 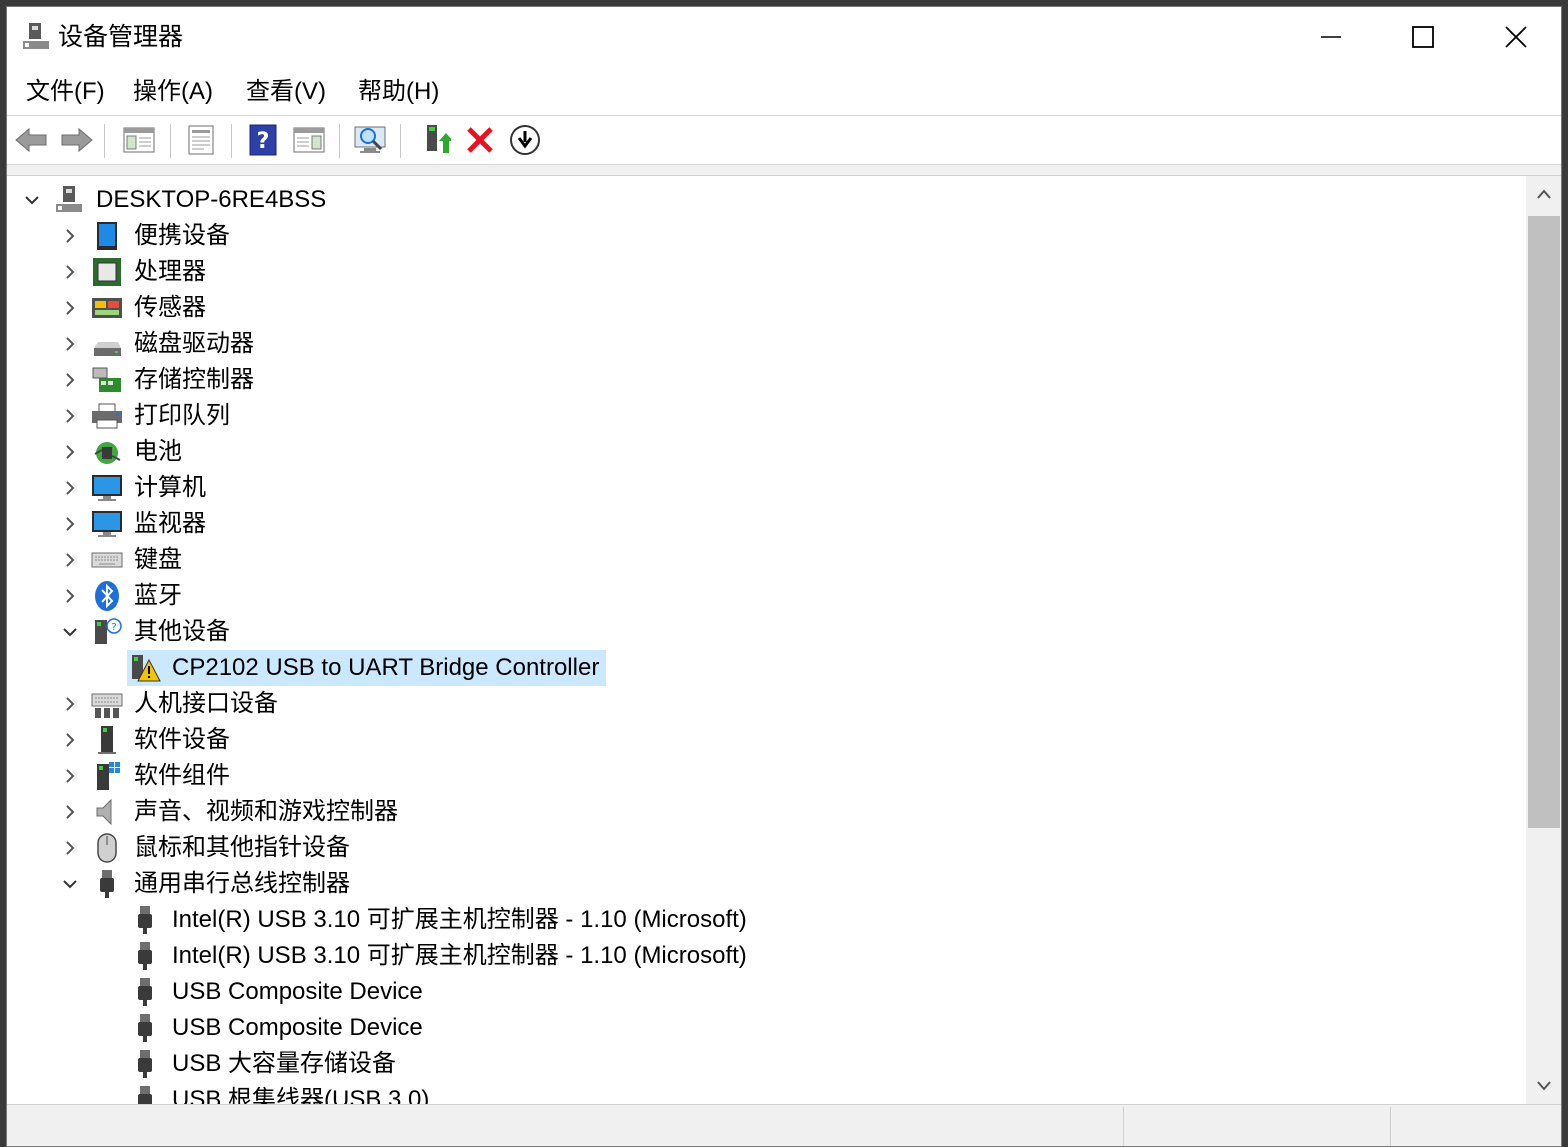 I want to click on tree-category-row: 处理器, so click(x=757, y=272).